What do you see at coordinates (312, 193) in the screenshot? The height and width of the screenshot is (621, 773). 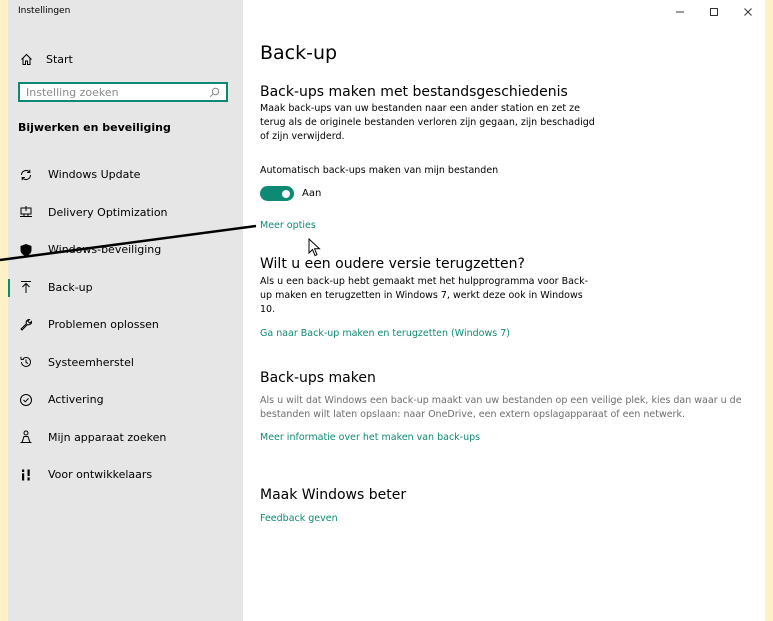 I see `toggle-state-label: Aan` at bounding box center [312, 193].